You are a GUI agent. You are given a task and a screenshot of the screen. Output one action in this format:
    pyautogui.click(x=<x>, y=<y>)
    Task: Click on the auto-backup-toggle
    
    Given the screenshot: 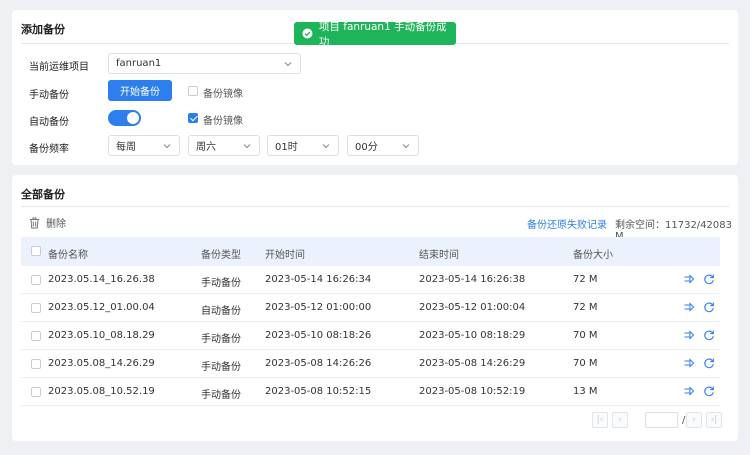 What is the action you would take?
    pyautogui.click(x=124, y=118)
    